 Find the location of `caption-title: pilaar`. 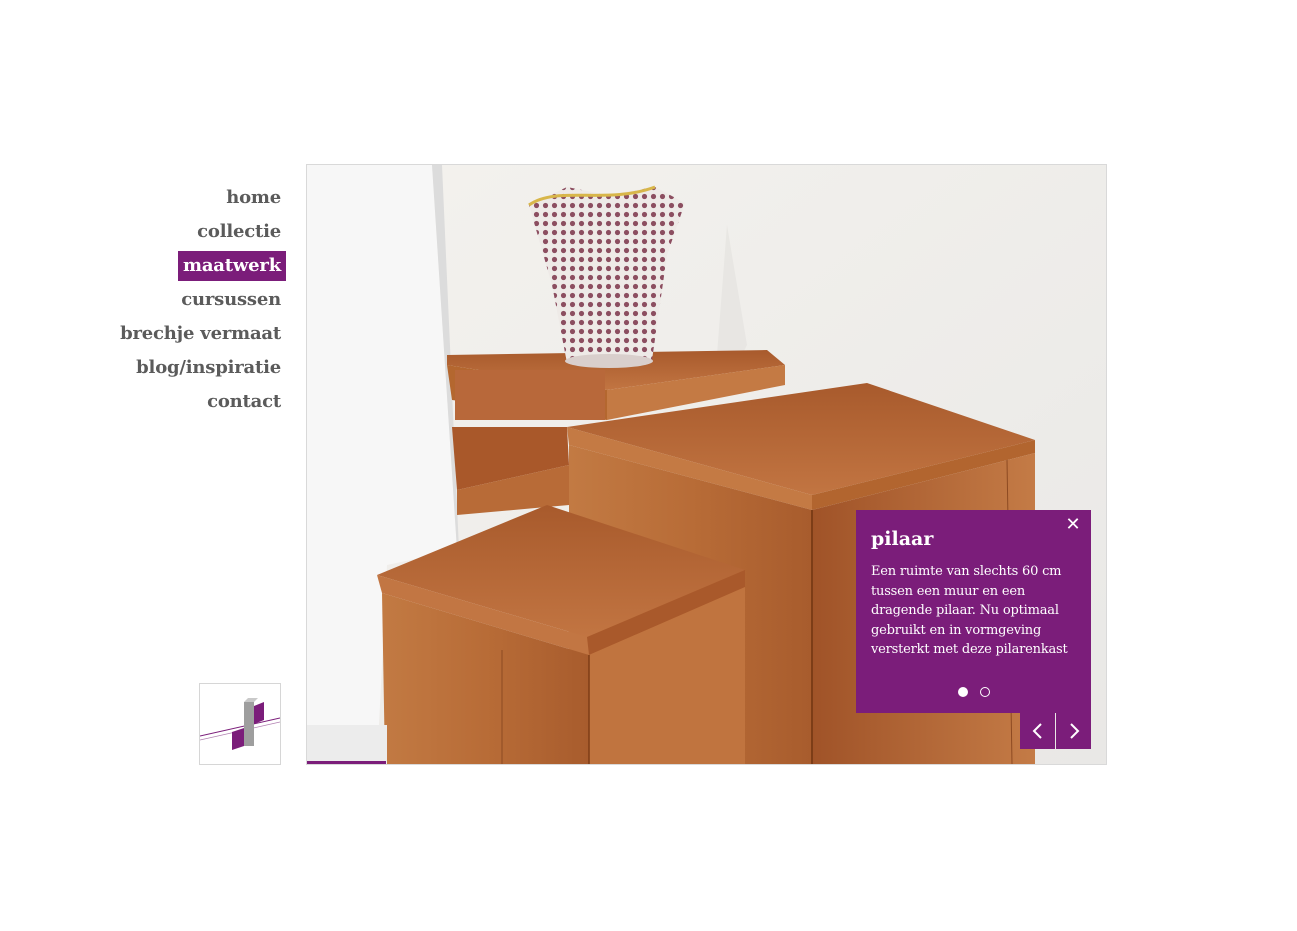

caption-title: pilaar is located at coordinates (902, 539).